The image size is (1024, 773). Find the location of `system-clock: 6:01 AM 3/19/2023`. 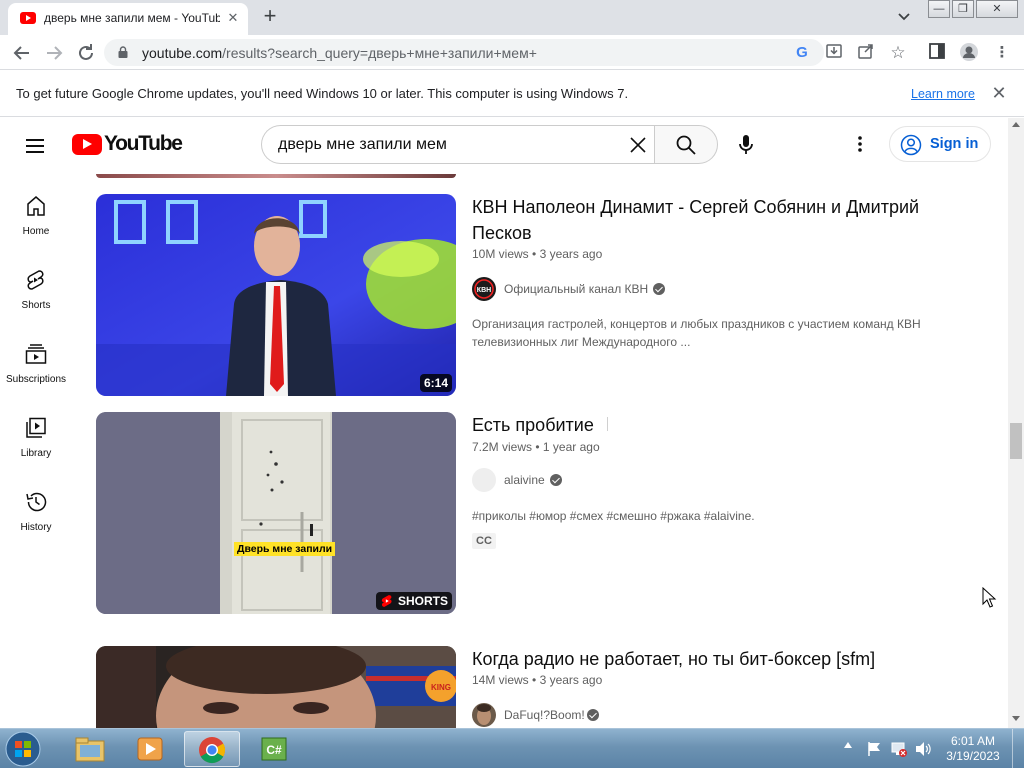

system-clock: 6:01 AM 3/19/2023 is located at coordinates (973, 749).